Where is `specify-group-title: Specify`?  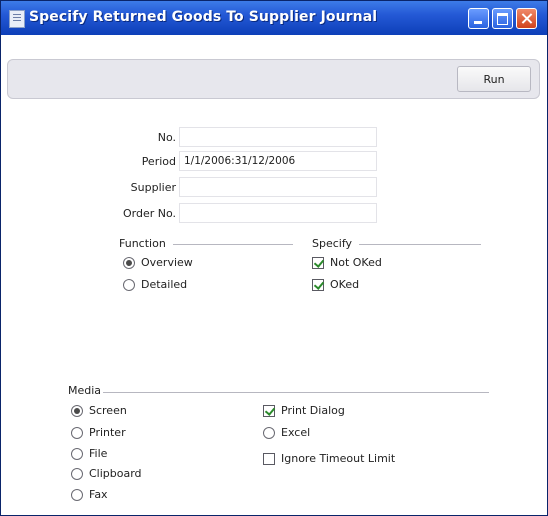
specify-group-title: Specify is located at coordinates (332, 243).